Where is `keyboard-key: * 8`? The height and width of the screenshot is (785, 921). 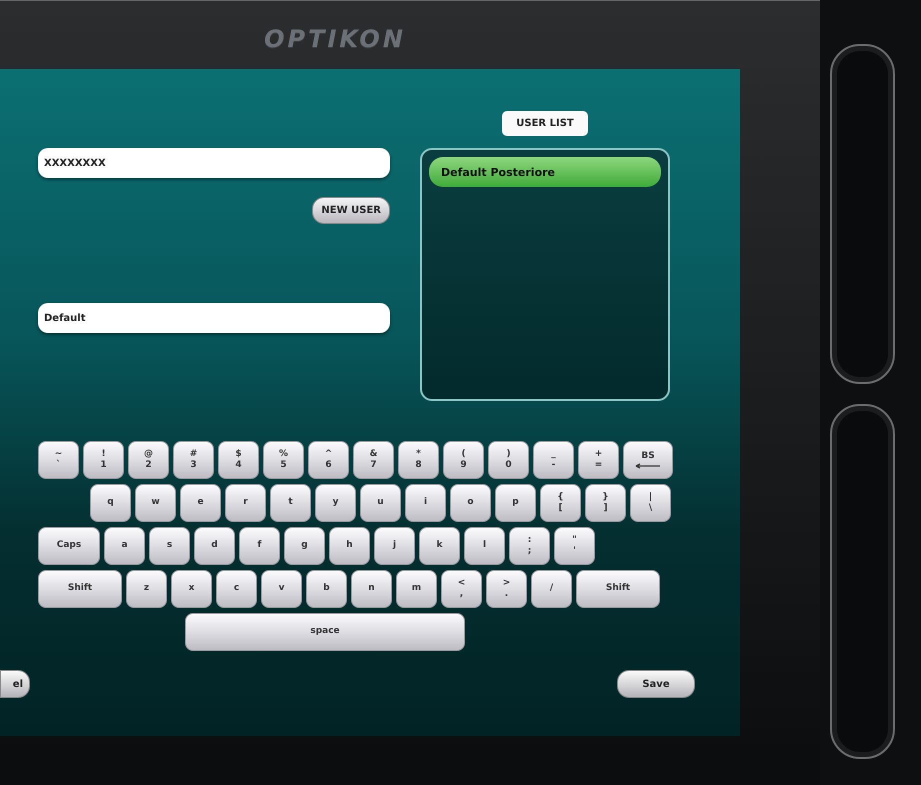 keyboard-key: * 8 is located at coordinates (418, 460).